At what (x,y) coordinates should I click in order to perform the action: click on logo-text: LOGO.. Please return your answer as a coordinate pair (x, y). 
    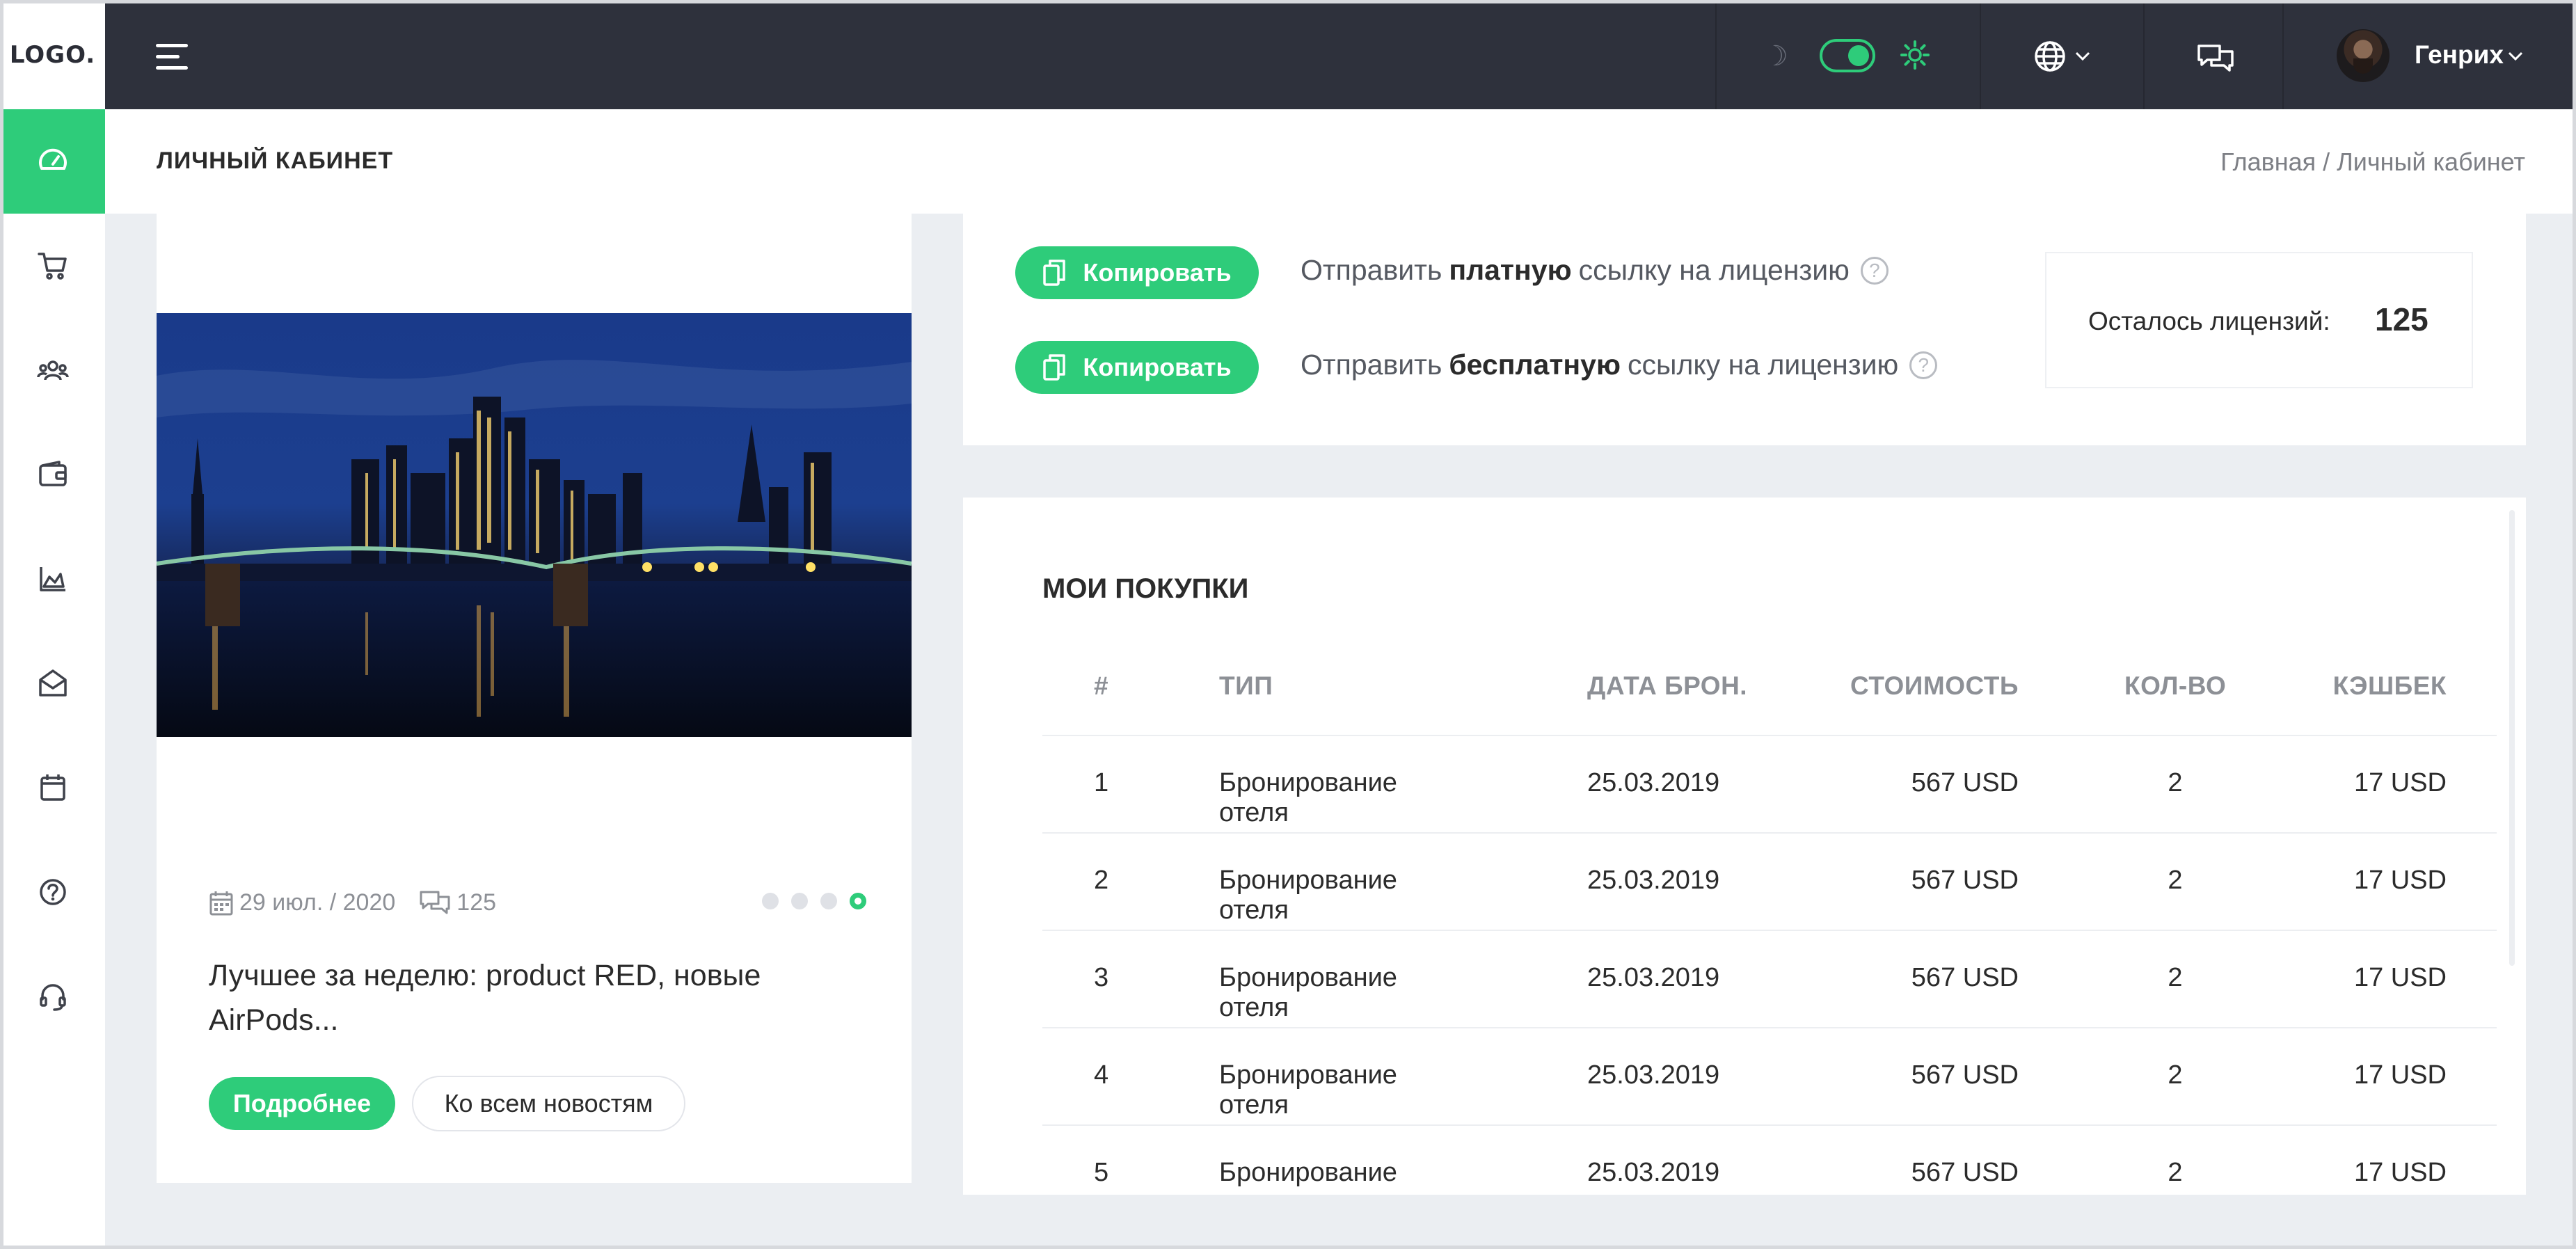
    Looking at the image, I should click on (52, 55).